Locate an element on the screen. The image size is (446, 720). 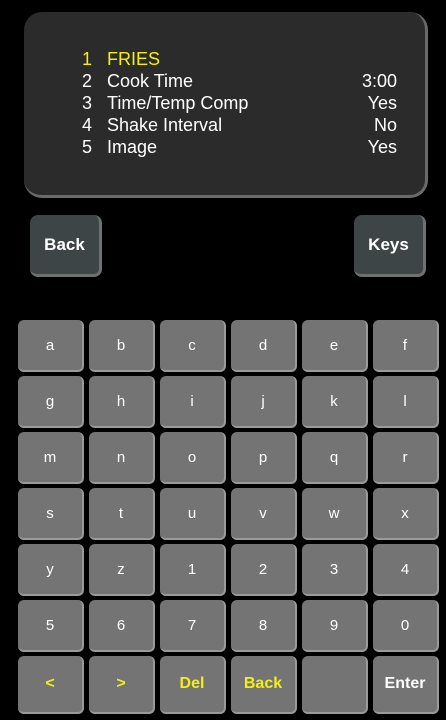
key-8: 8 is located at coordinates (264, 626).